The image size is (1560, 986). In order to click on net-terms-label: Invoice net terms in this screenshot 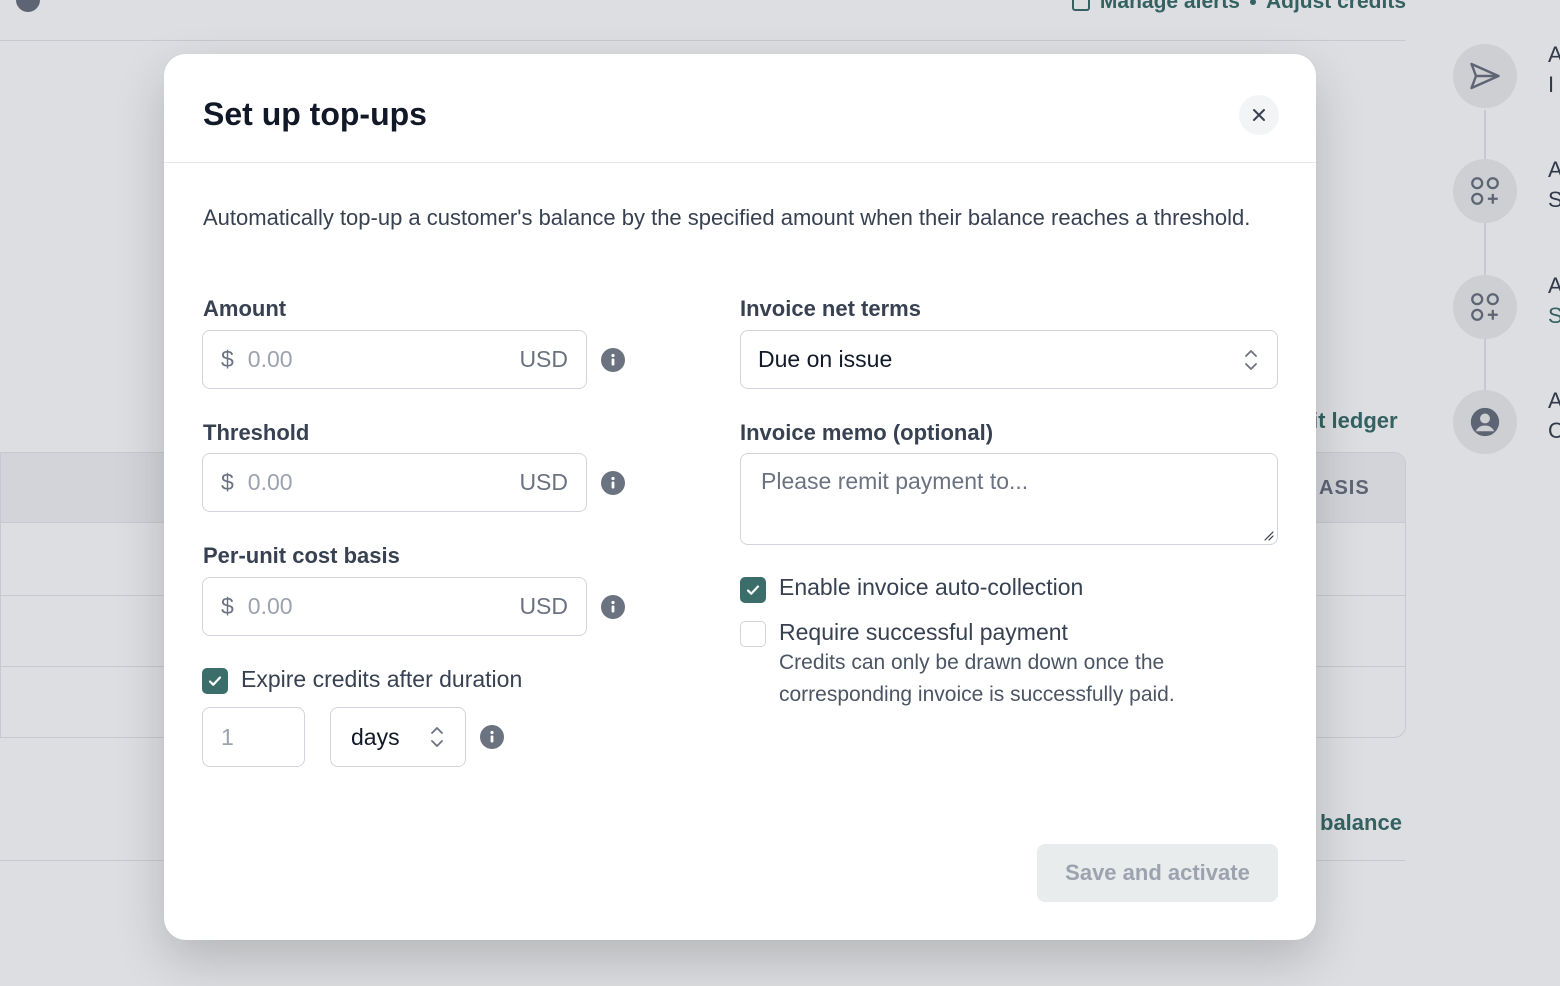, I will do `click(830, 308)`.